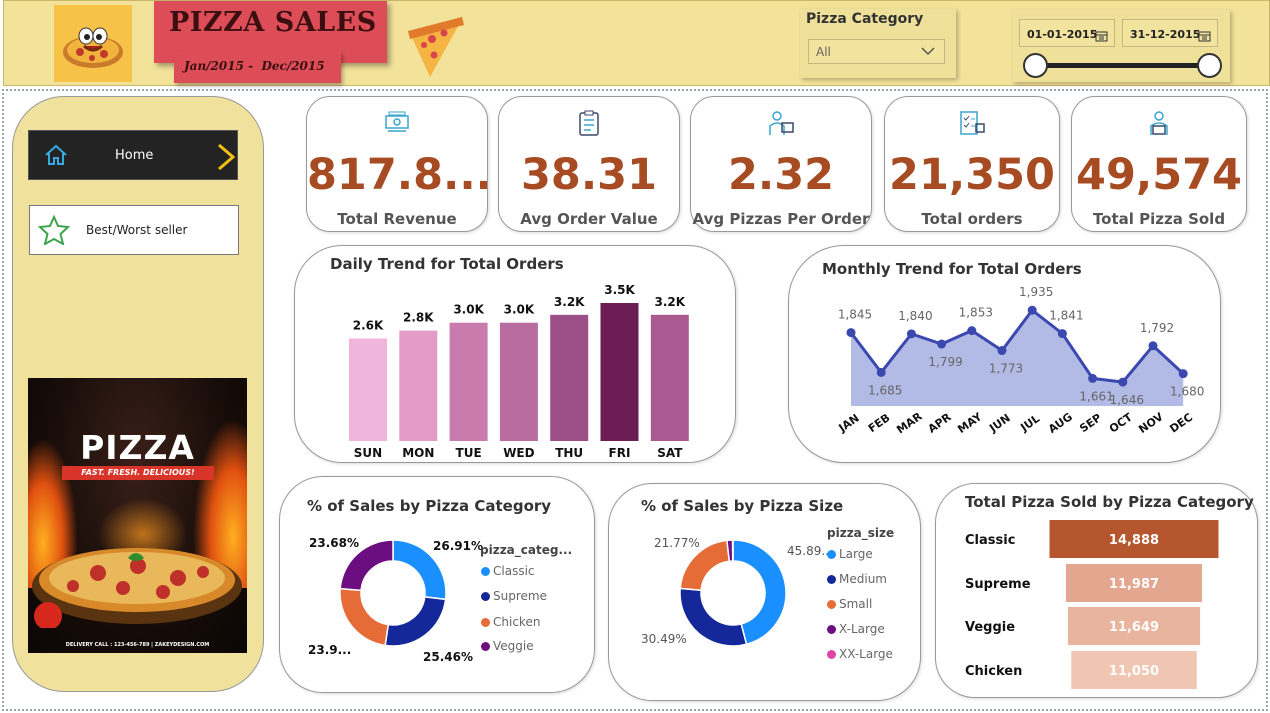 Image resolution: width=1270 pixels, height=713 pixels. Describe the element at coordinates (781, 219) in the screenshot. I see `kpi-label: Avg Pizzas Per Order` at that location.